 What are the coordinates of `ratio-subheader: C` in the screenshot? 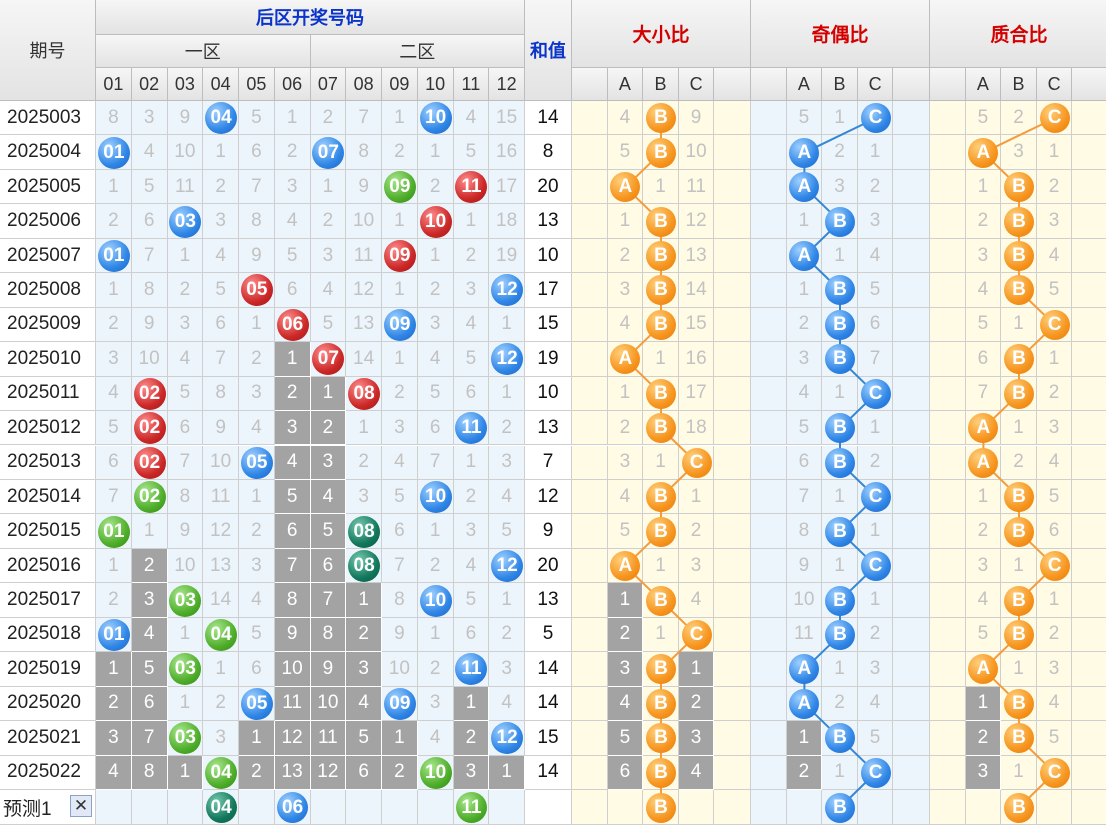 It's located at (875, 84).